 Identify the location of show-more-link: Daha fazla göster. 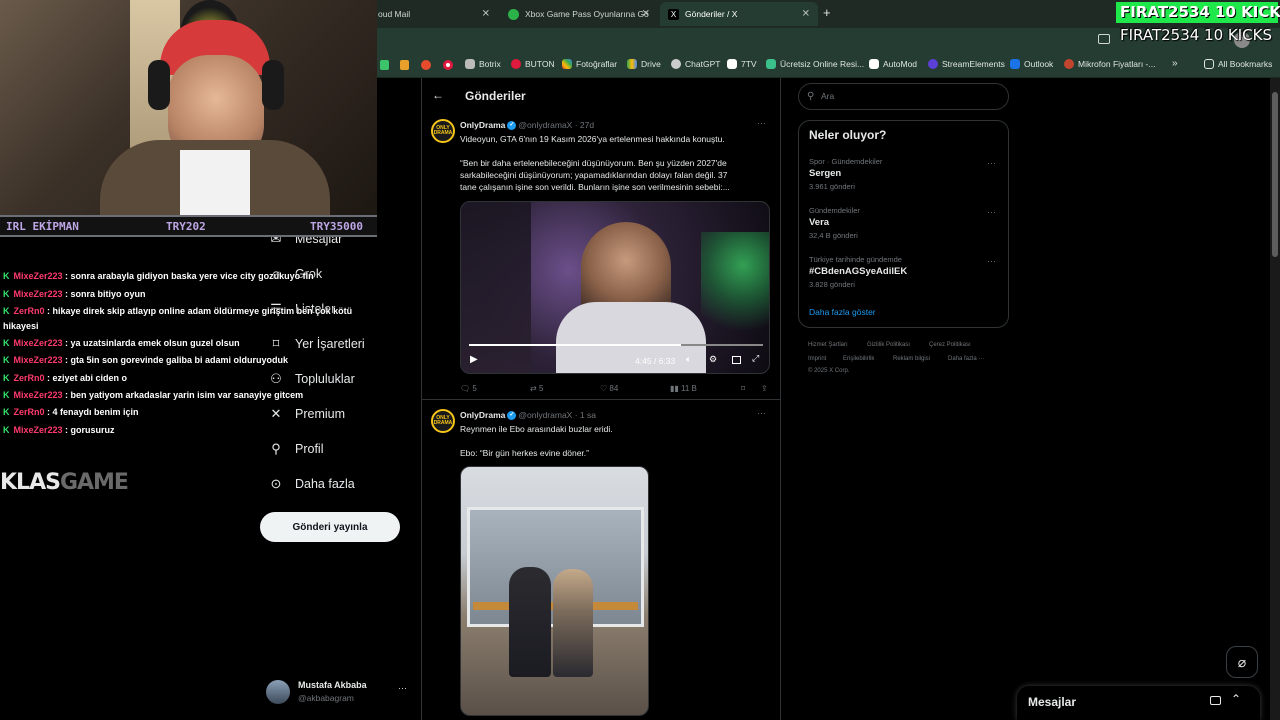
(842, 312).